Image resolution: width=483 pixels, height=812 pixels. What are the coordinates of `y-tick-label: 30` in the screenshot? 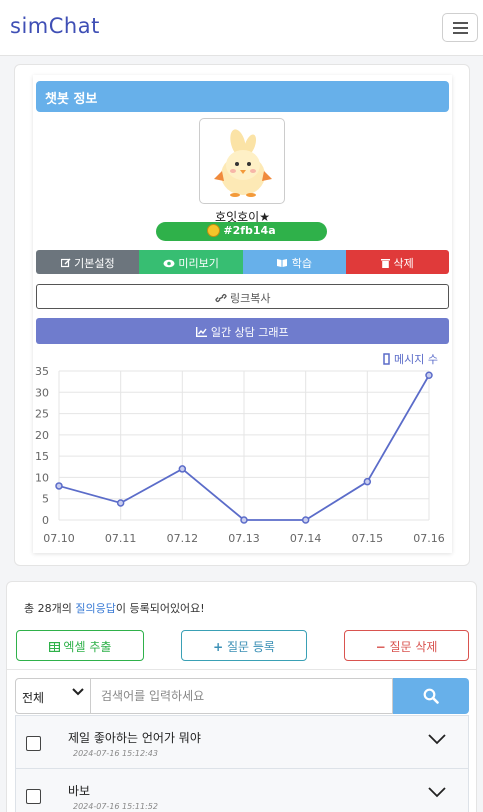 It's located at (42, 392).